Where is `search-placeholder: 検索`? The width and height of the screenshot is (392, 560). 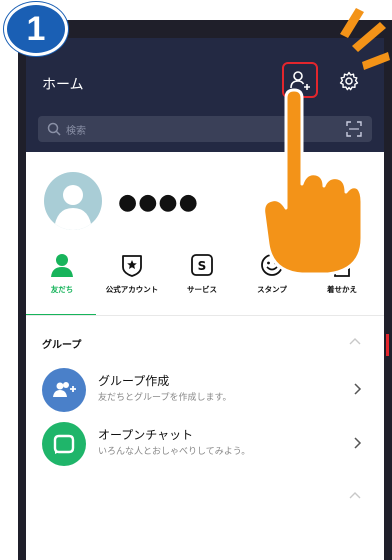
search-placeholder: 検索 is located at coordinates (76, 131).